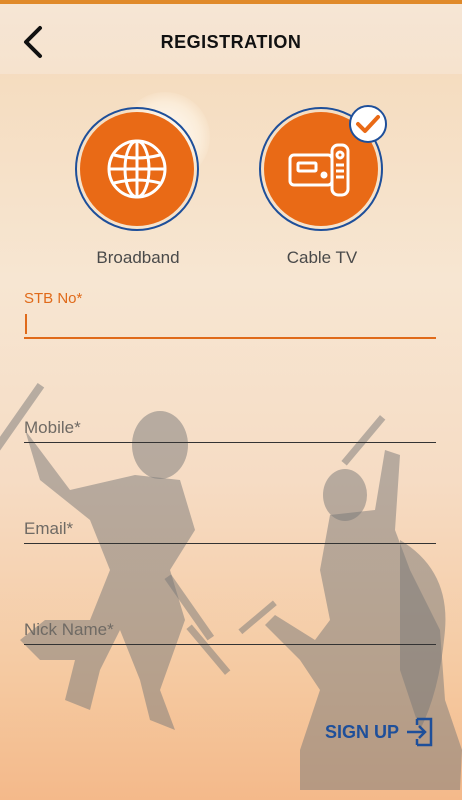 The width and height of the screenshot is (462, 800). Describe the element at coordinates (362, 731) in the screenshot. I see `signup-label: SIGN UP` at that location.